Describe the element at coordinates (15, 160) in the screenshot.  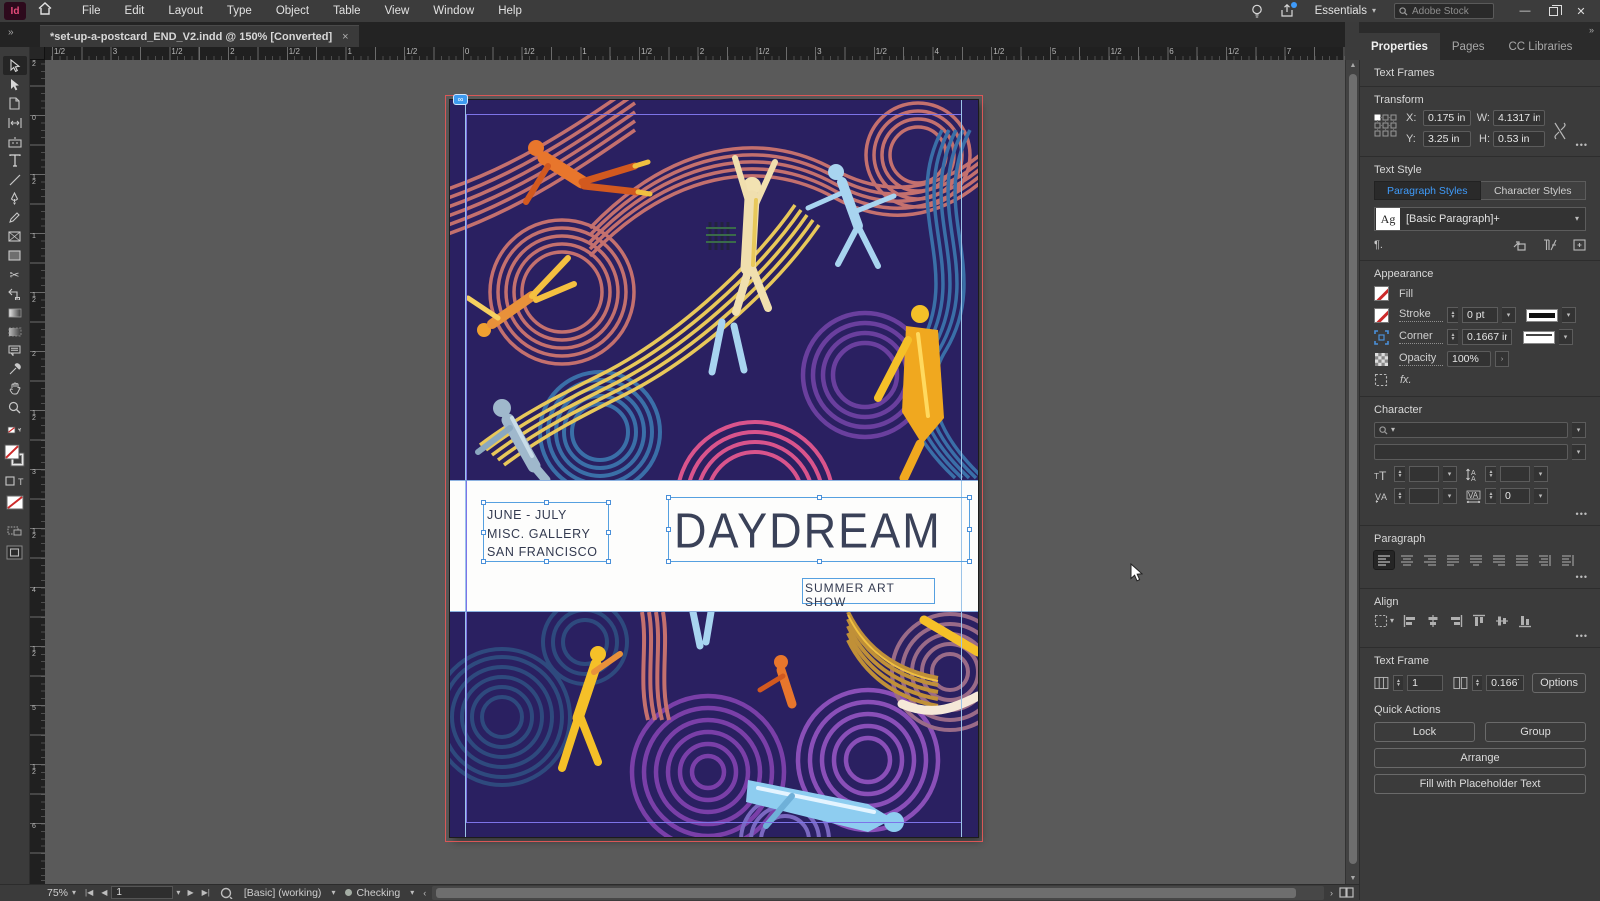
I see `type-tool` at that location.